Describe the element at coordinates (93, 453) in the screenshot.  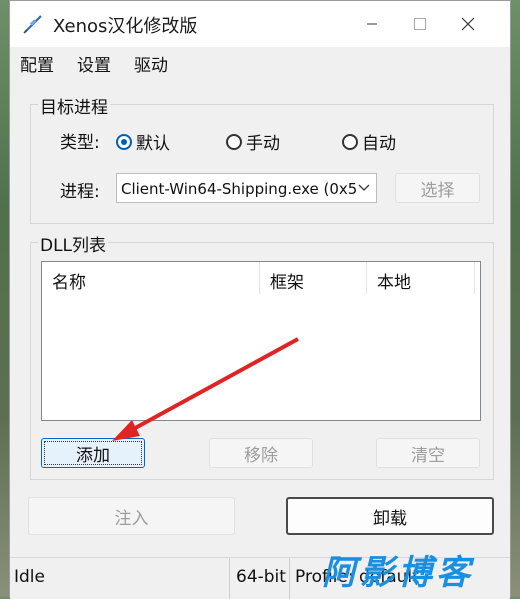
I see `add-dll-button: 添加` at that location.